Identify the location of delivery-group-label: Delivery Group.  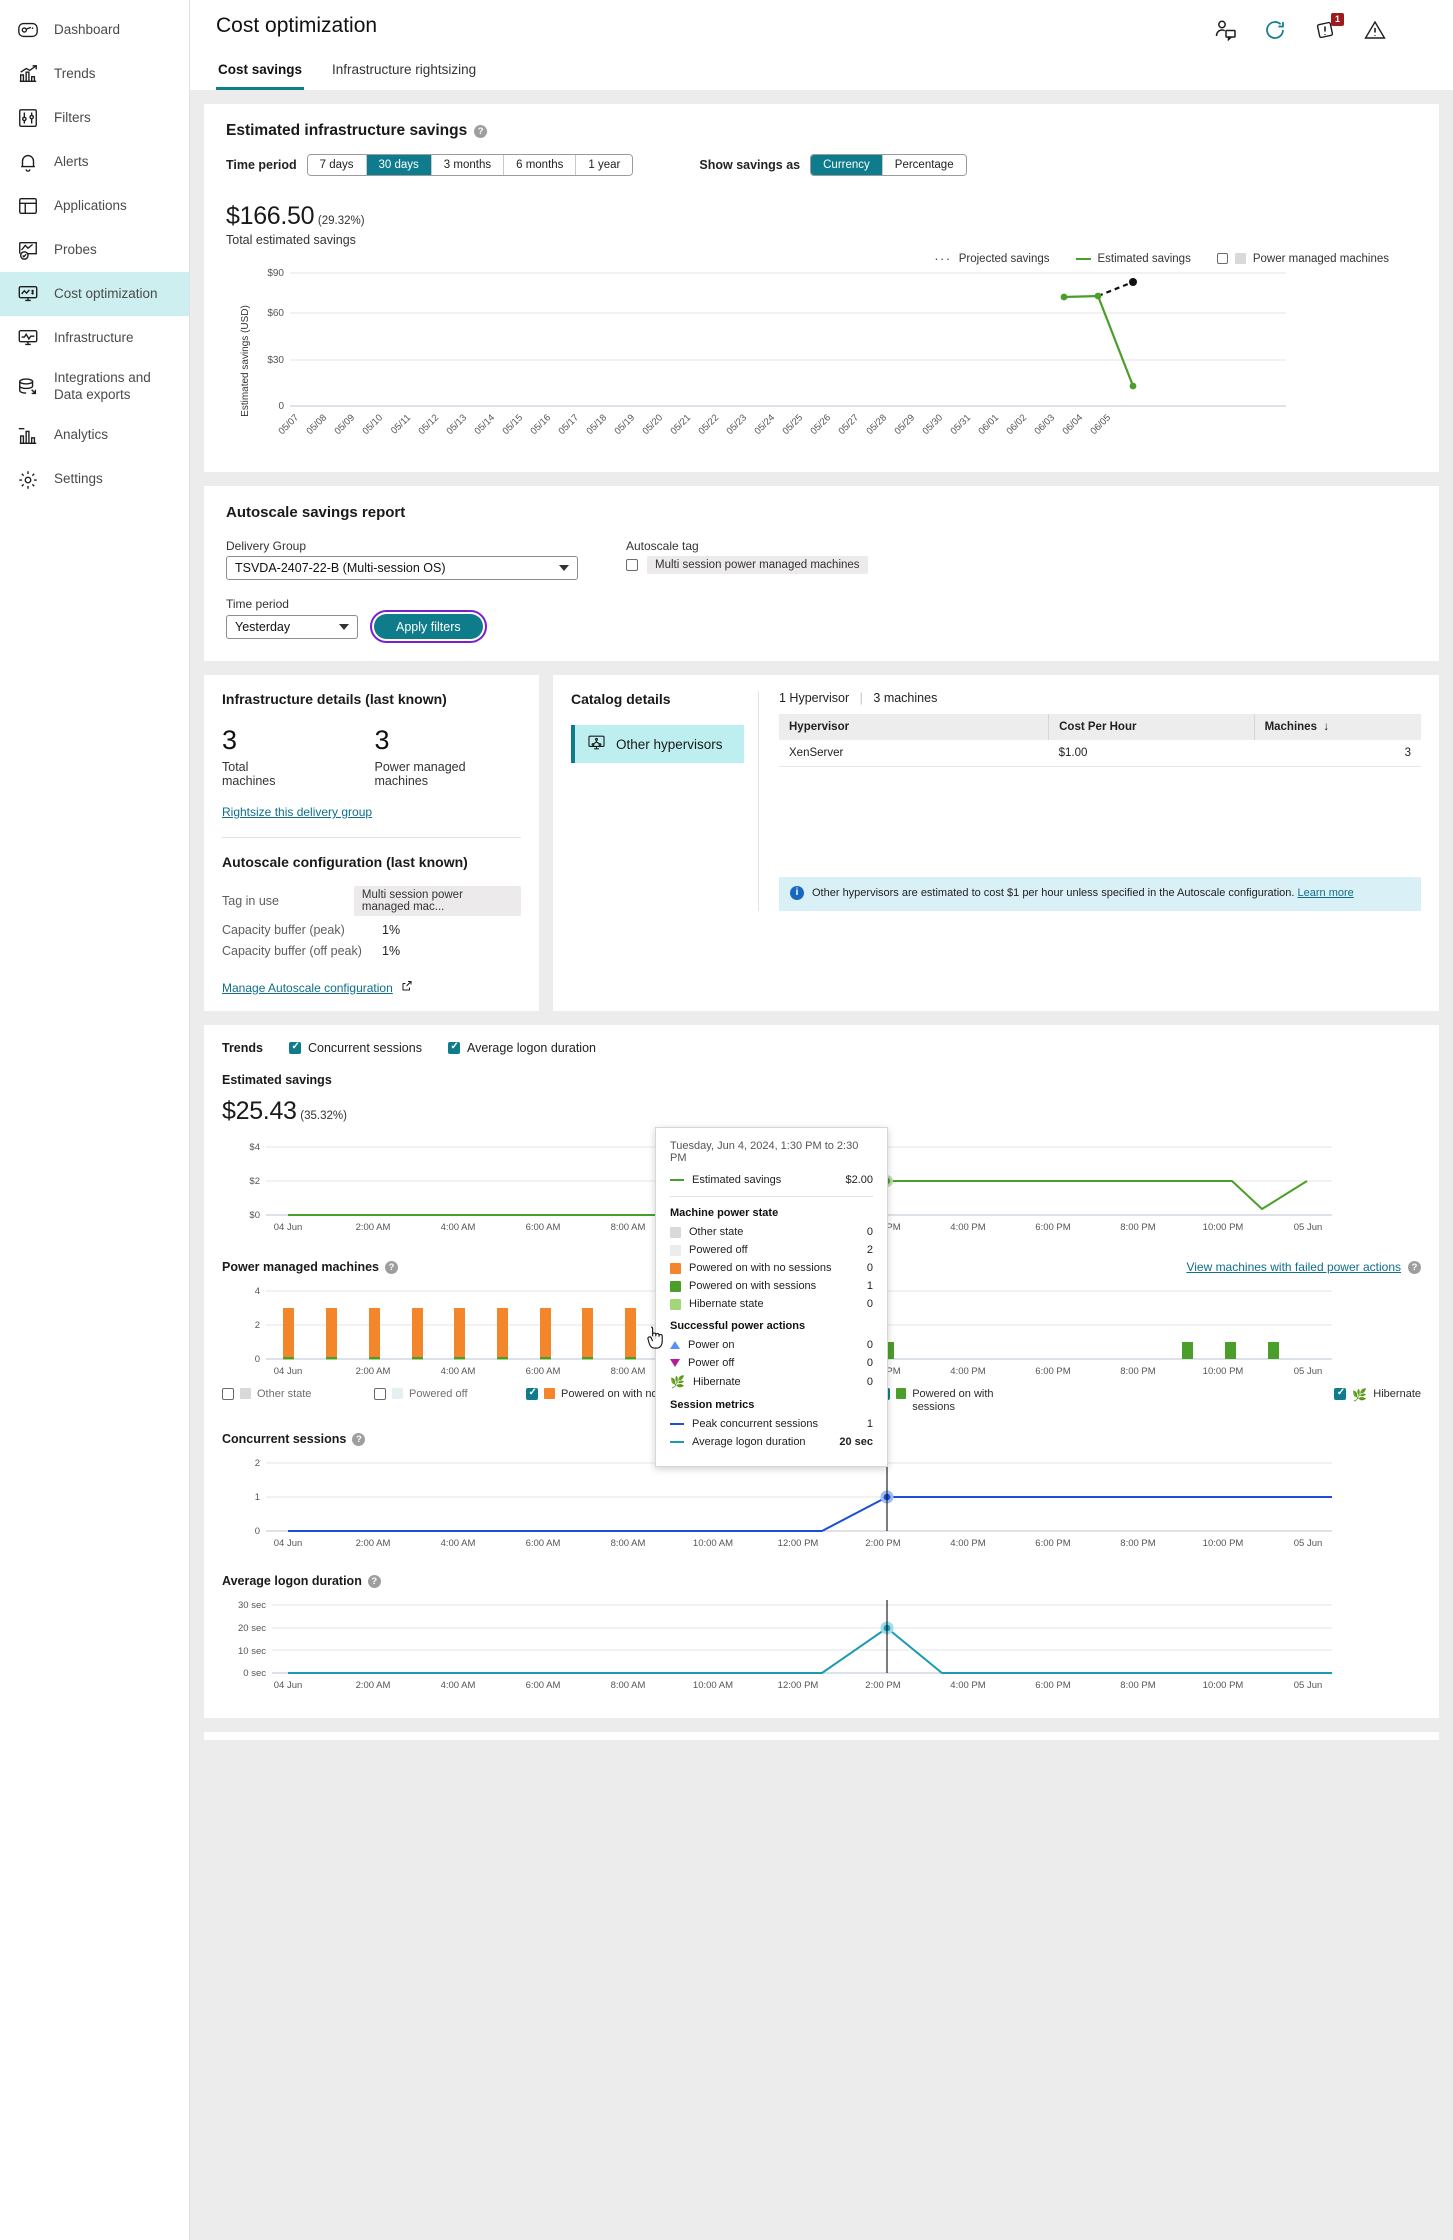
(266, 546).